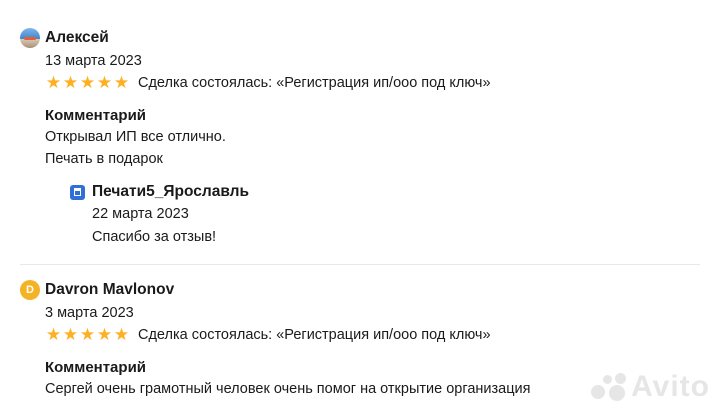 The width and height of the screenshot is (720, 416). Describe the element at coordinates (670, 386) in the screenshot. I see `watermark-text: Avito` at that location.